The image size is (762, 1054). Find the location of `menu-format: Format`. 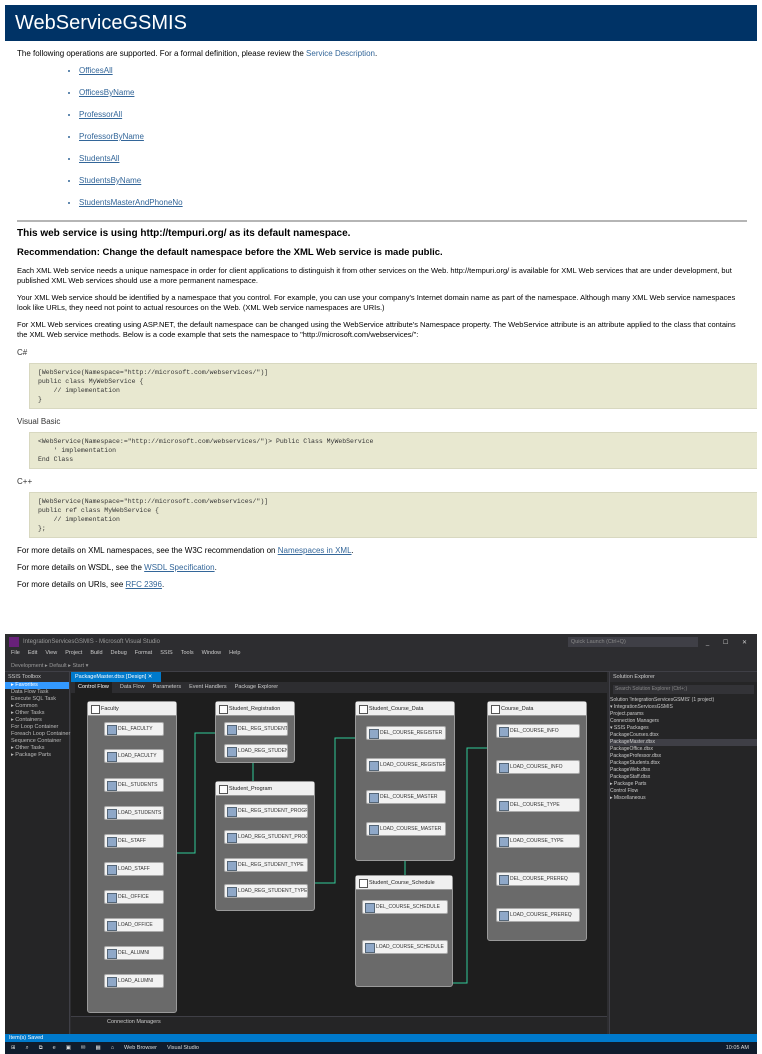

menu-format: Format is located at coordinates (143, 655).